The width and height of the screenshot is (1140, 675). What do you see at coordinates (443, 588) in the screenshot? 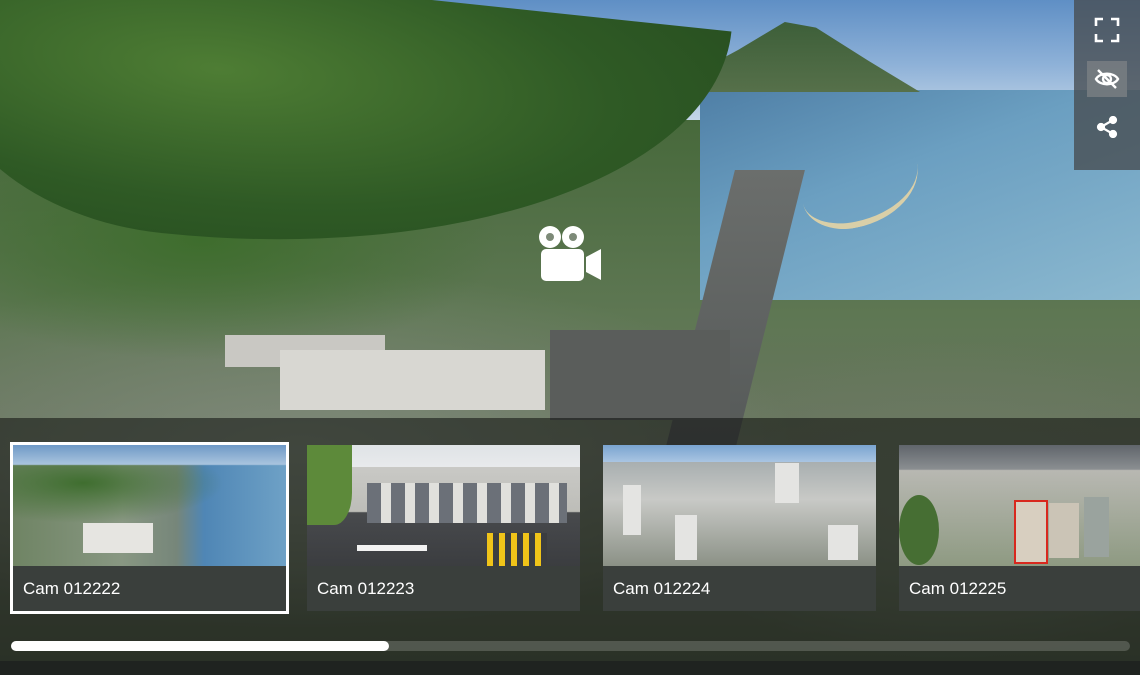
I see `camera-label: Cam 012223` at bounding box center [443, 588].